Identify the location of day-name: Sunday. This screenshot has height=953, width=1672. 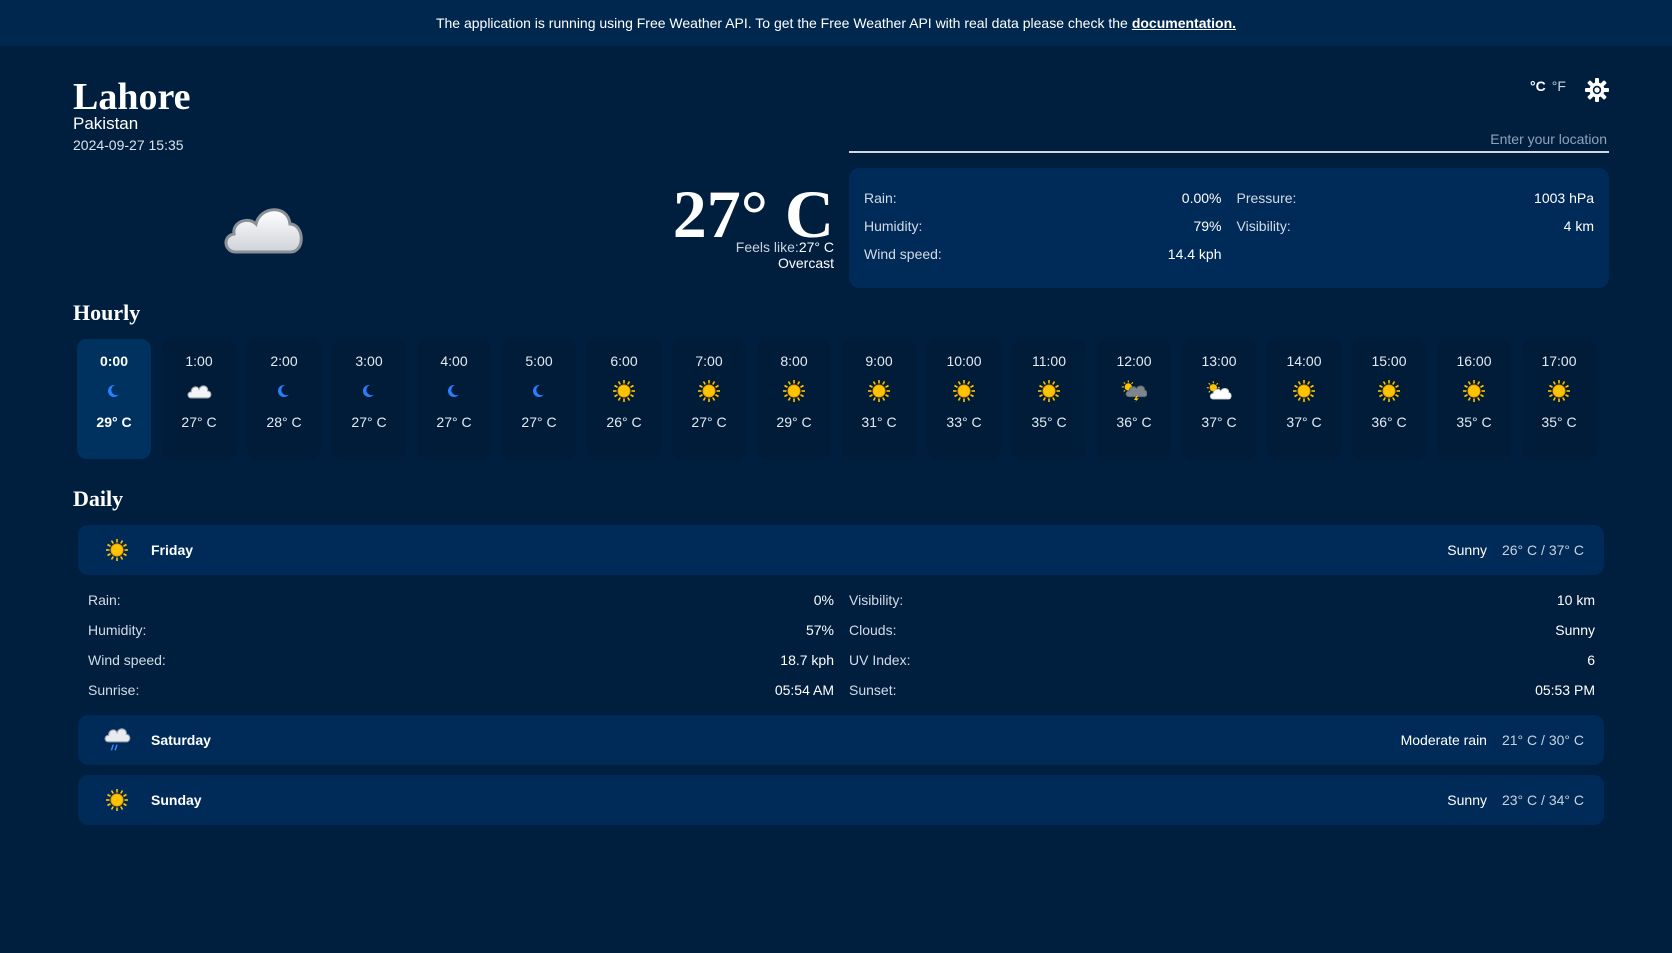
(176, 800).